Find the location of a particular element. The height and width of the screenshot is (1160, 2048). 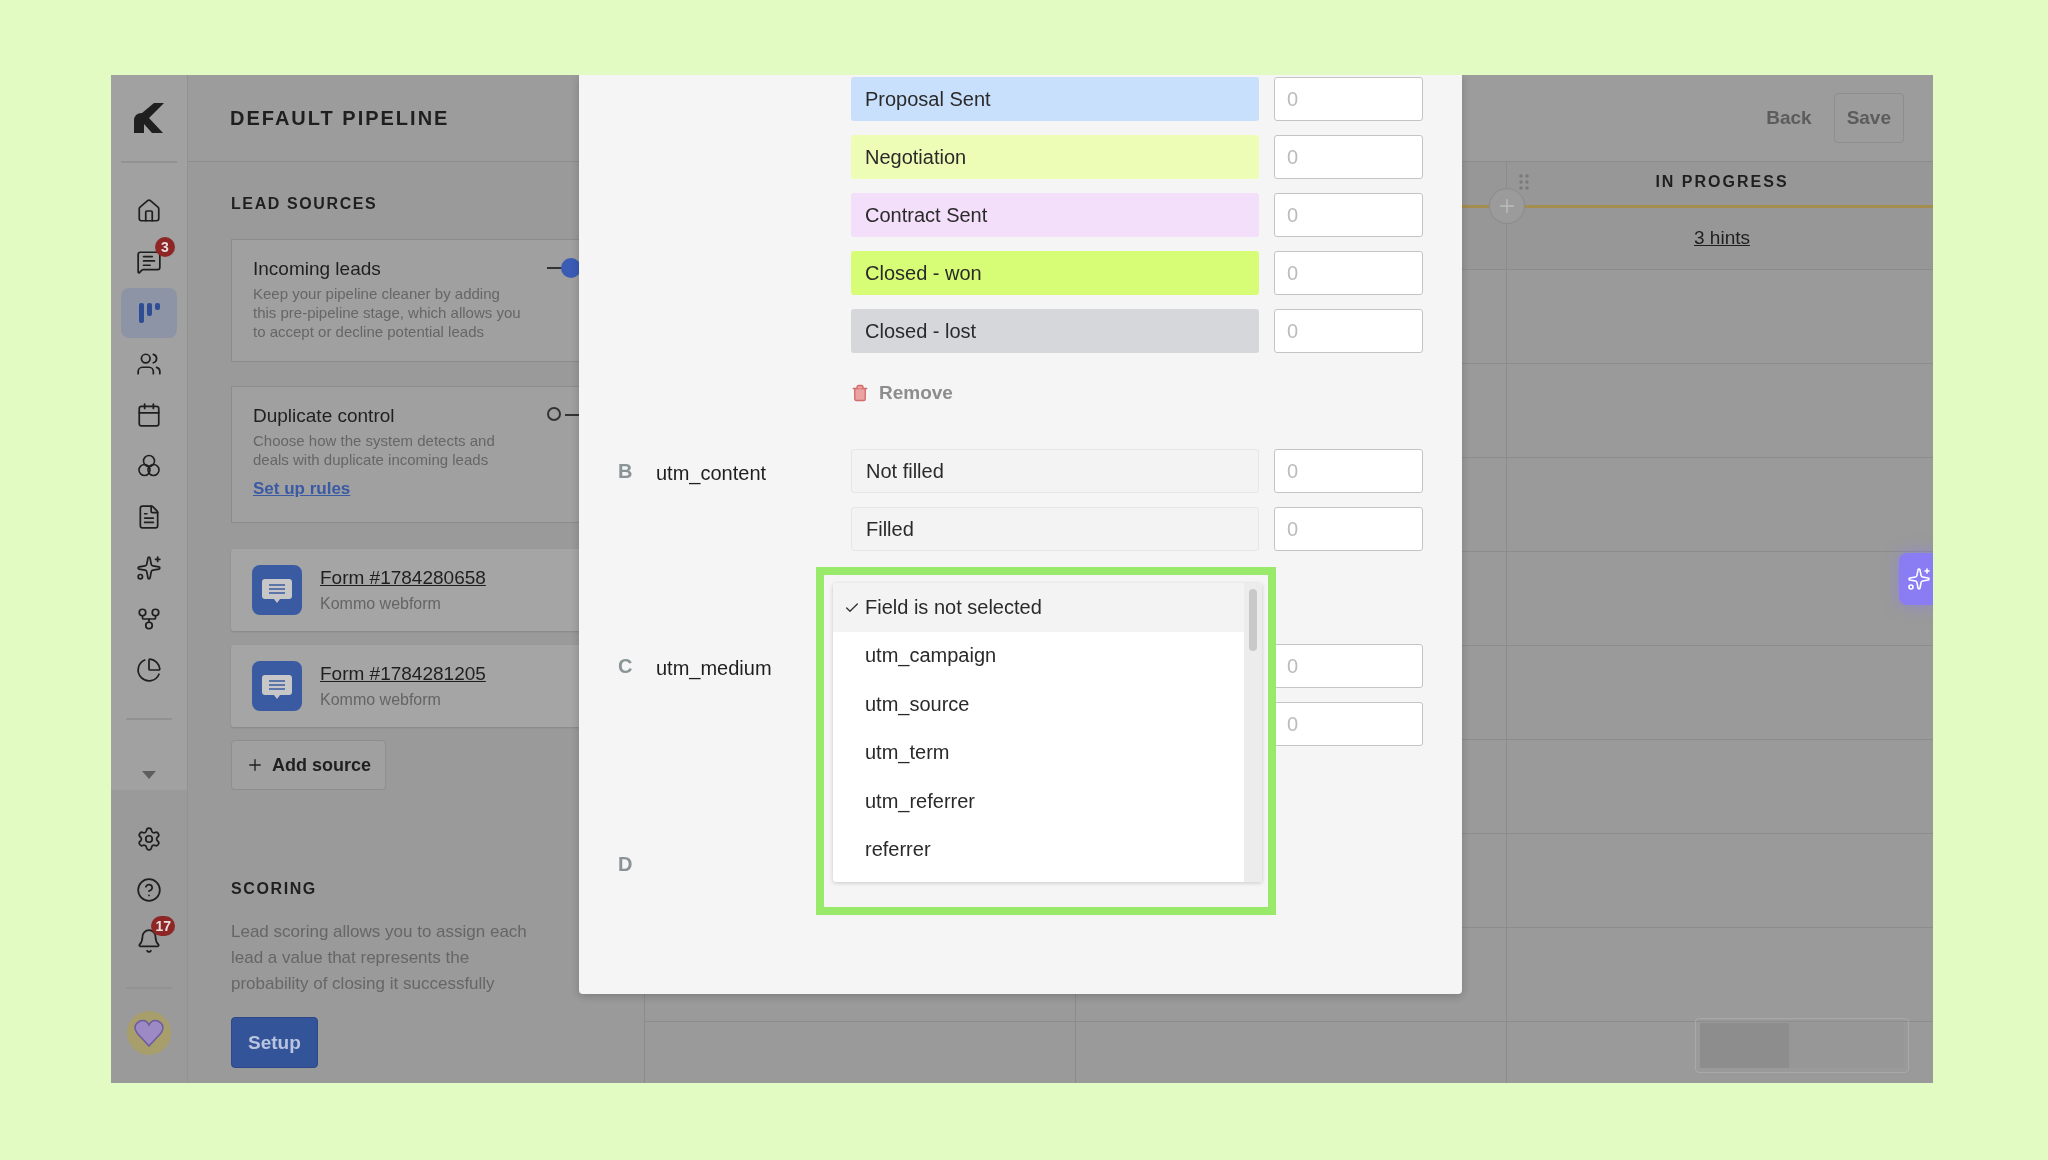

notification-count: 17 is located at coordinates (163, 926).